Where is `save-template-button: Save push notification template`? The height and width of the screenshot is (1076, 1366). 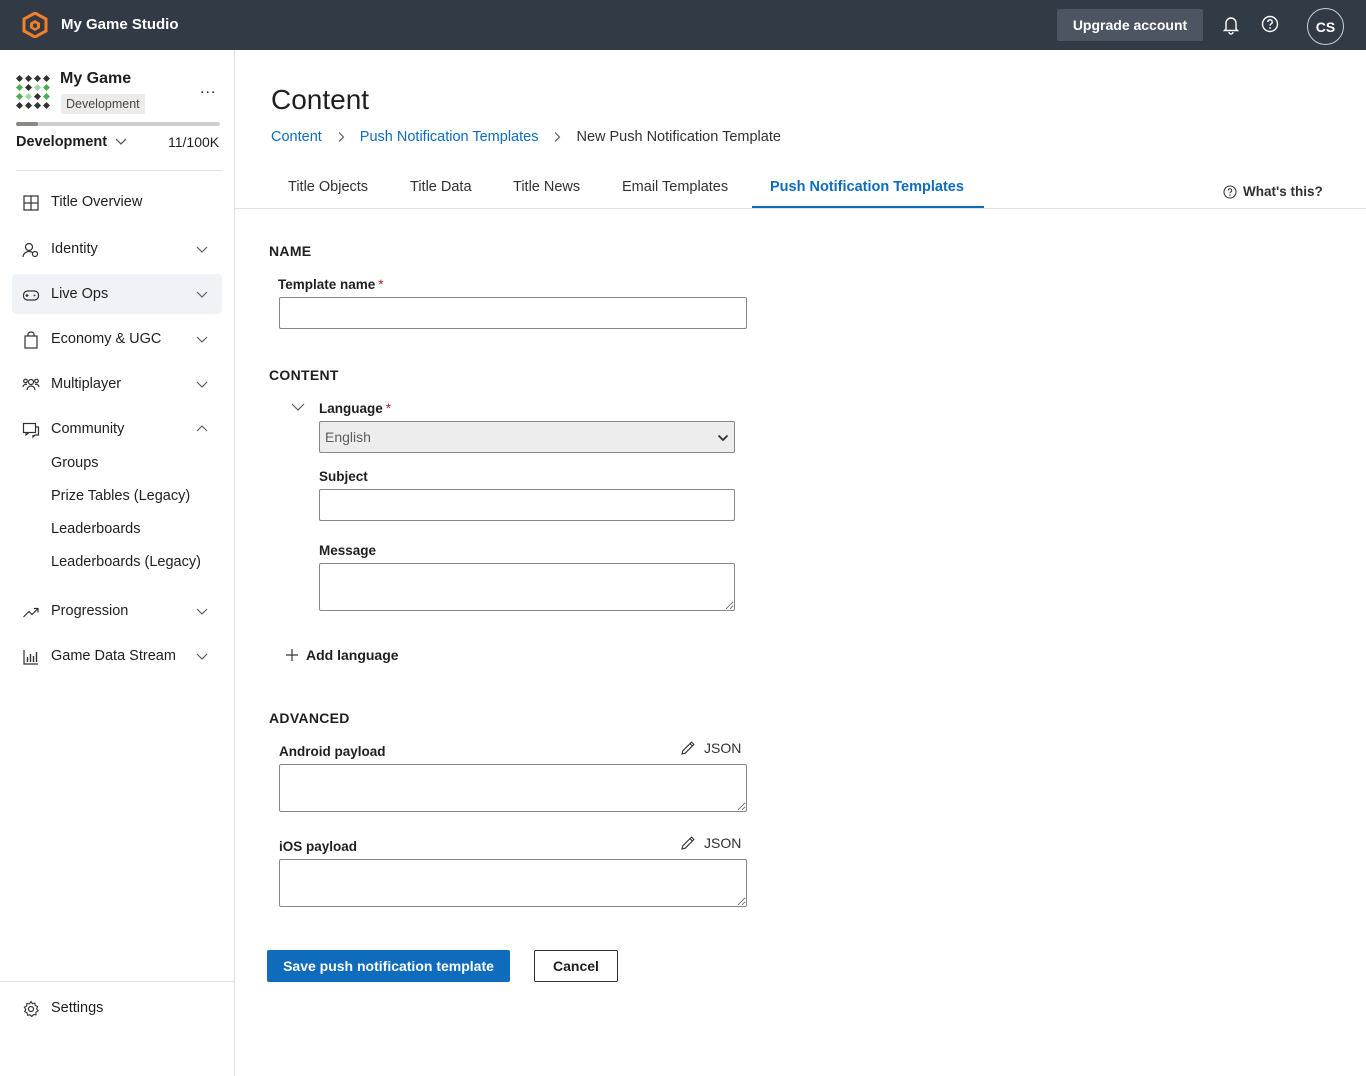
save-template-button: Save push notification template is located at coordinates (388, 966).